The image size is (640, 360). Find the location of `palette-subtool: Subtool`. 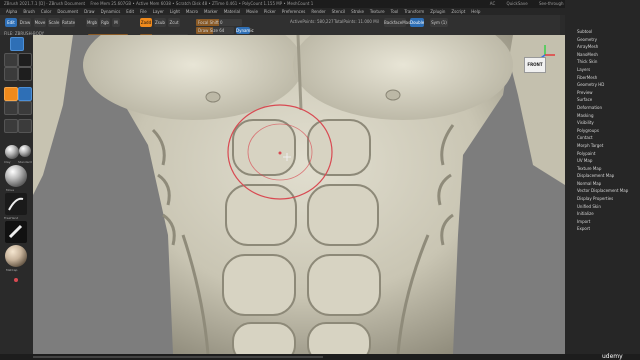

palette-subtool: Subtool is located at coordinates (602, 32).